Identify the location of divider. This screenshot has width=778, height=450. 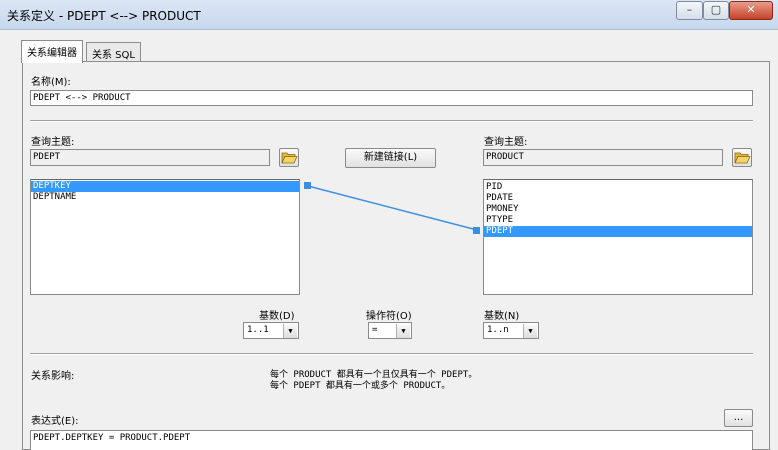
(391, 354).